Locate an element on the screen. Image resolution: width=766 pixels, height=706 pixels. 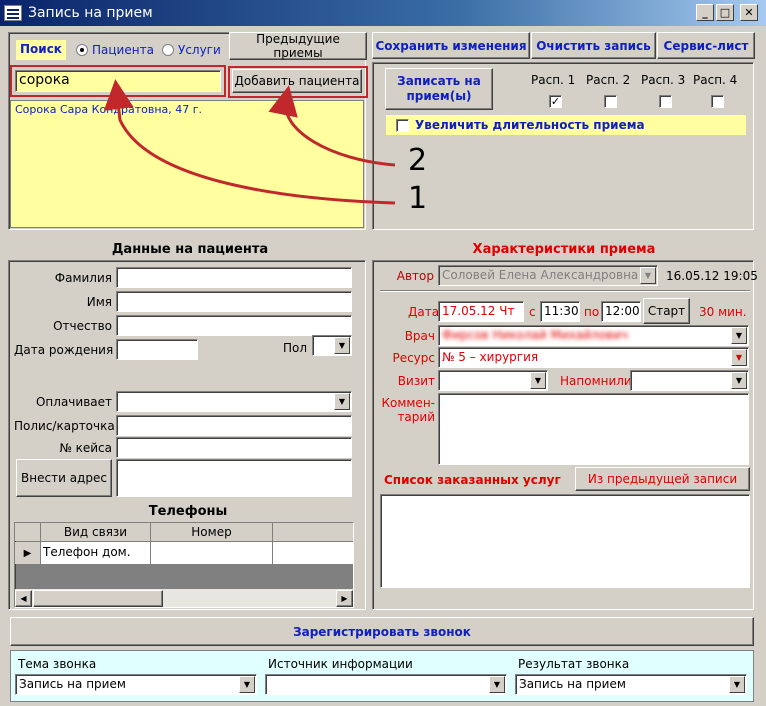
call-result-label: Результат звонка is located at coordinates (574, 664).